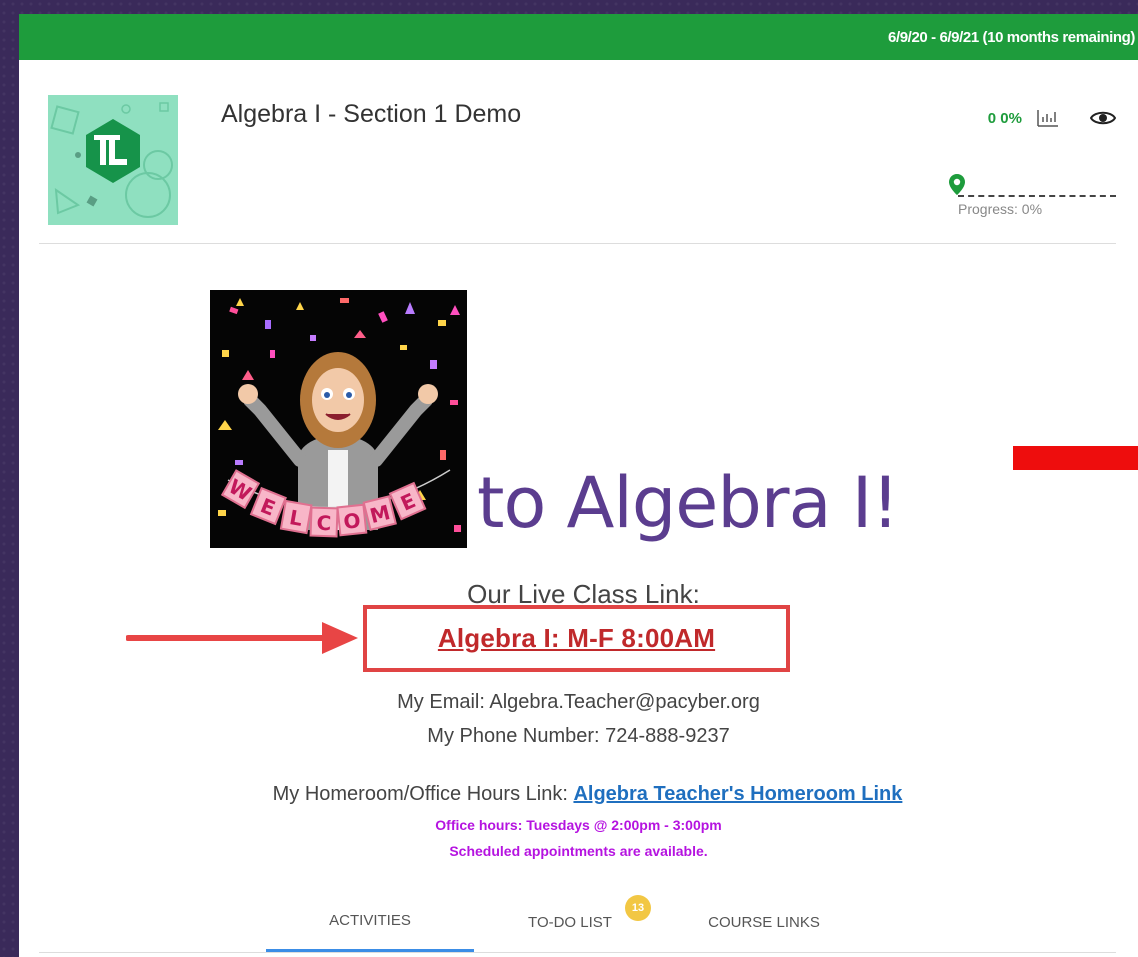  What do you see at coordinates (577, 952) in the screenshot?
I see `tabs-divider` at bounding box center [577, 952].